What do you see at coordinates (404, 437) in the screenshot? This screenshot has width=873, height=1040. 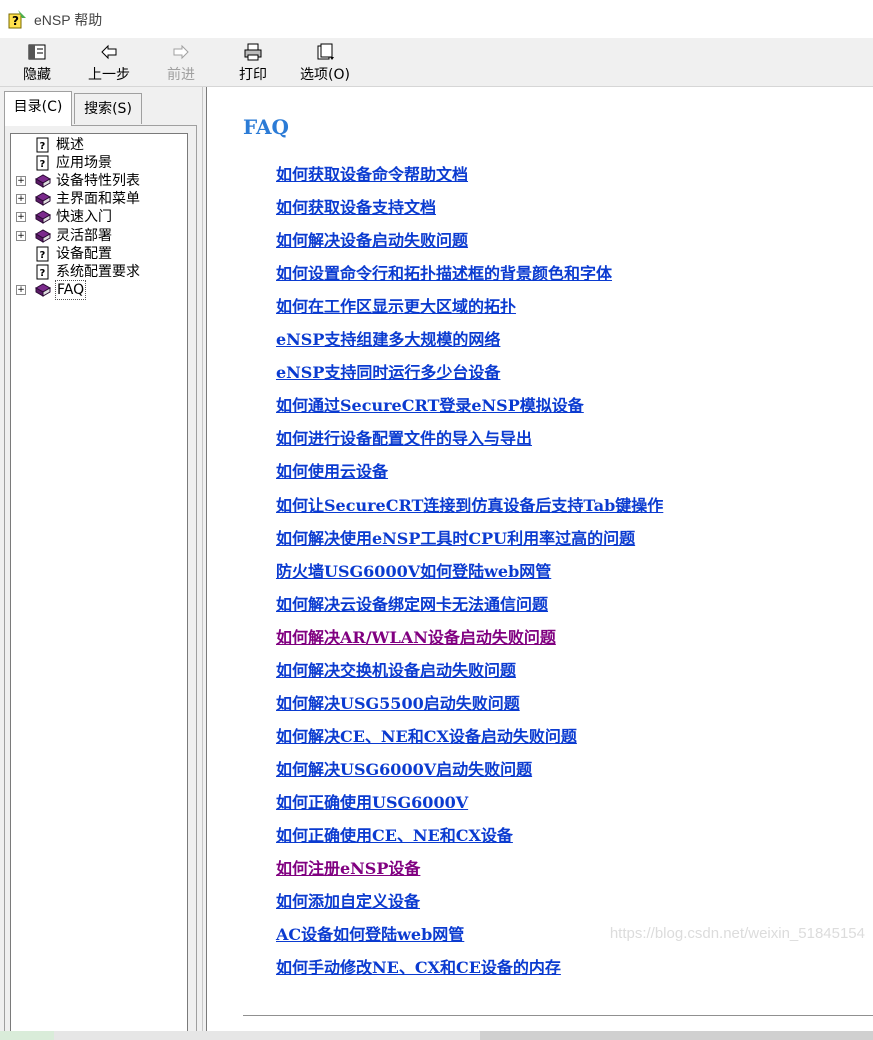 I see `faq-link: 如何进行设备配置文件的导入与导出` at bounding box center [404, 437].